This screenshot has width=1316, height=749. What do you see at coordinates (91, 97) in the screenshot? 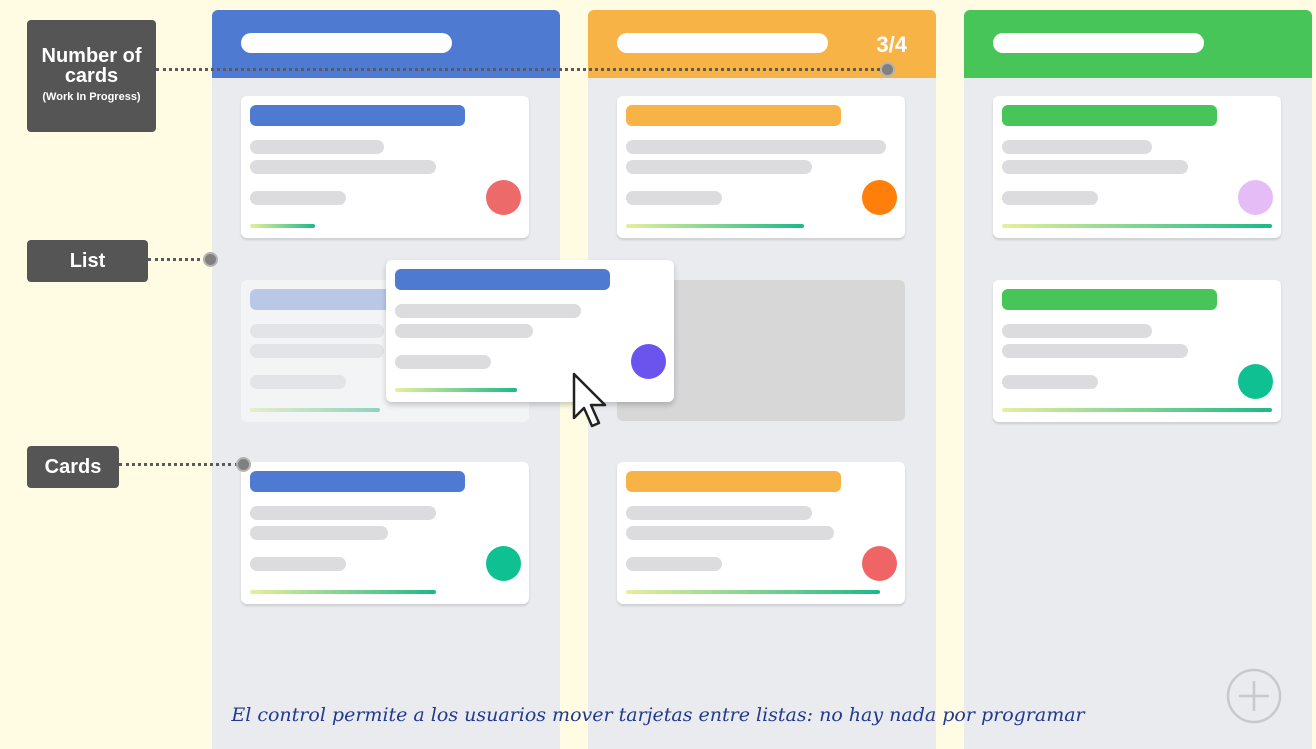
I see `callout-wip-subtitle: (Work In Progress)` at bounding box center [91, 97].